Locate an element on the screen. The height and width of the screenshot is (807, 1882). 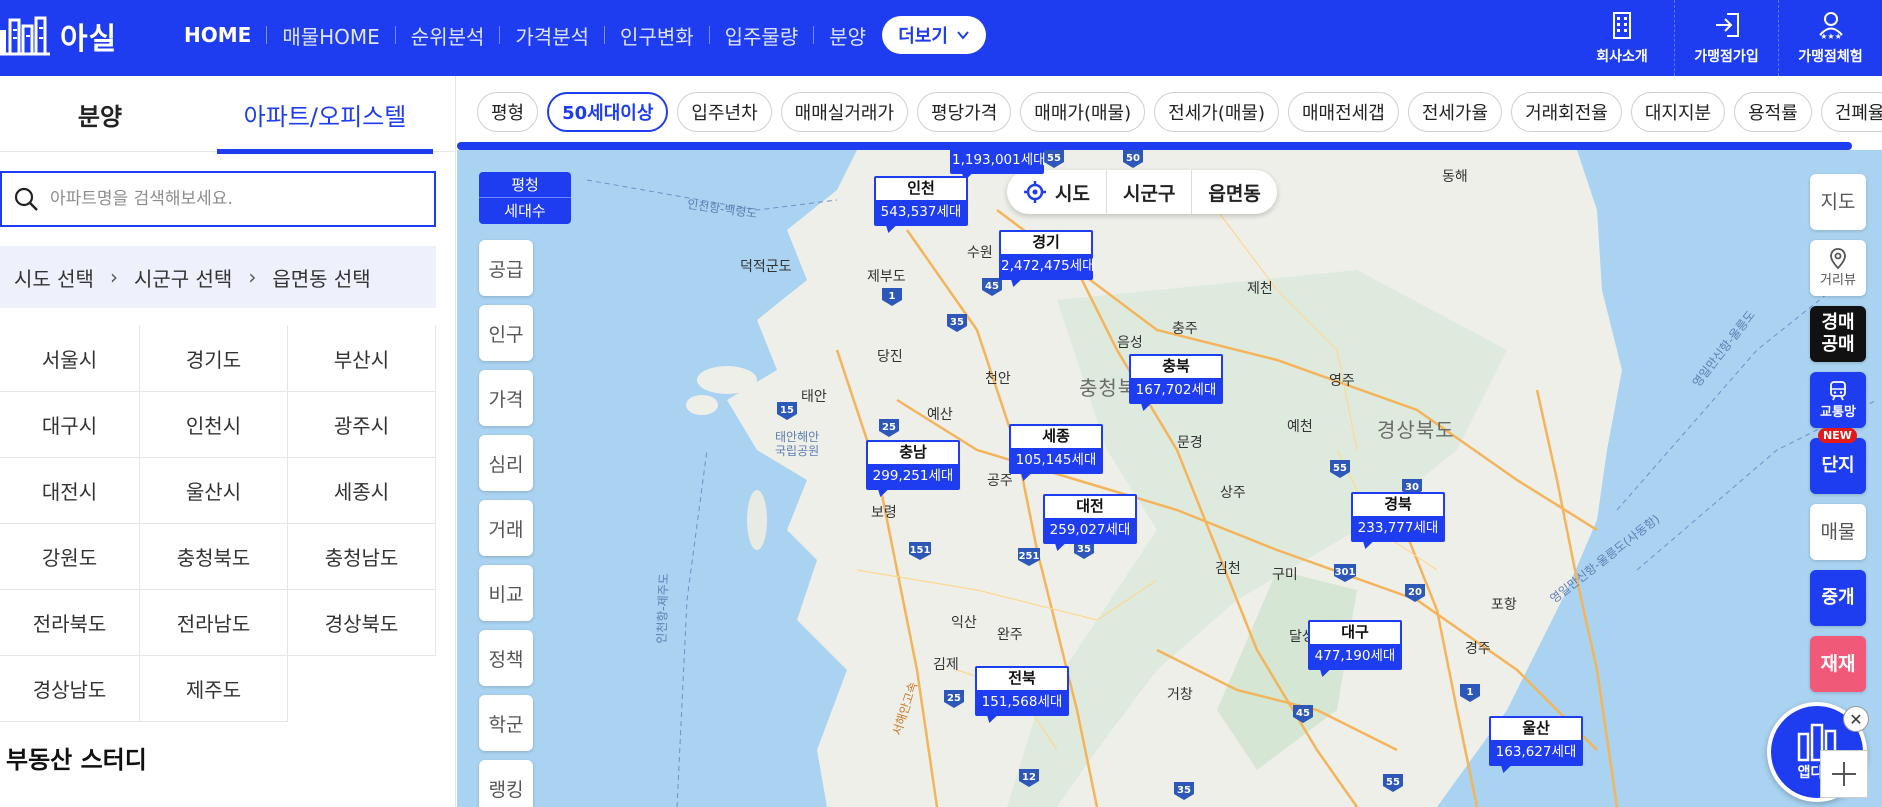
region-item: 경상북도 is located at coordinates (362, 623).